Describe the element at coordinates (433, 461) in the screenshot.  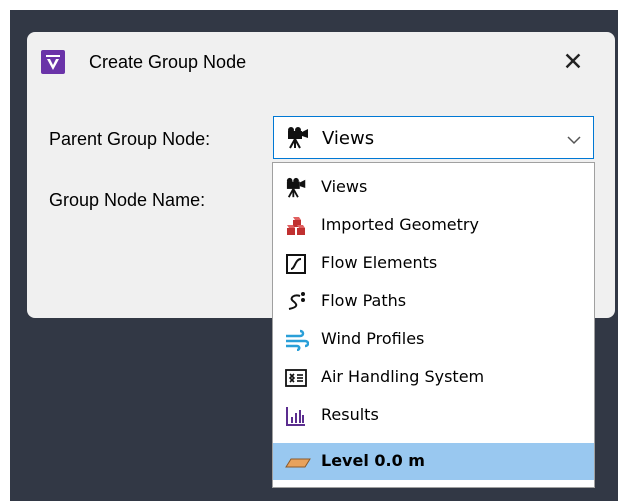
I see `dropdown-item-level-0-0-m: Level 0.0 m` at that location.